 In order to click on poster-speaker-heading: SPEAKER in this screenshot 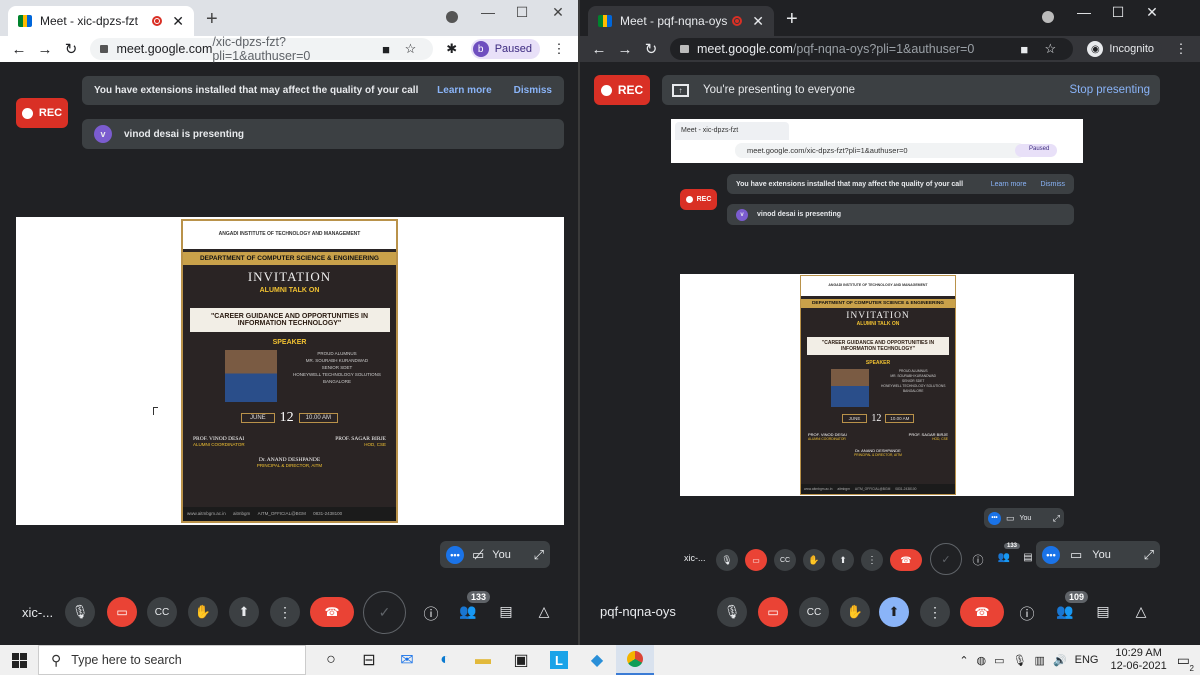, I will do `click(289, 342)`.